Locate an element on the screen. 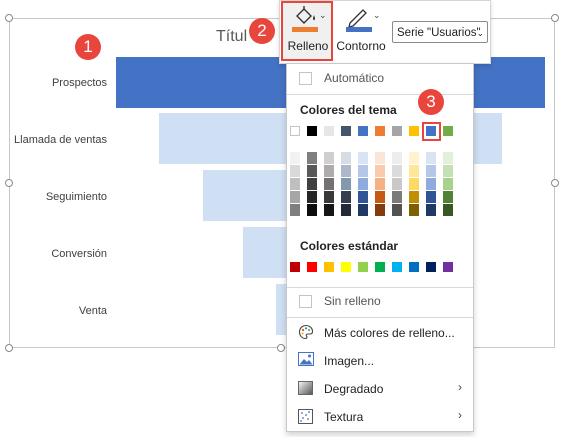 The height and width of the screenshot is (437, 564). image-icon is located at coordinates (306, 359).